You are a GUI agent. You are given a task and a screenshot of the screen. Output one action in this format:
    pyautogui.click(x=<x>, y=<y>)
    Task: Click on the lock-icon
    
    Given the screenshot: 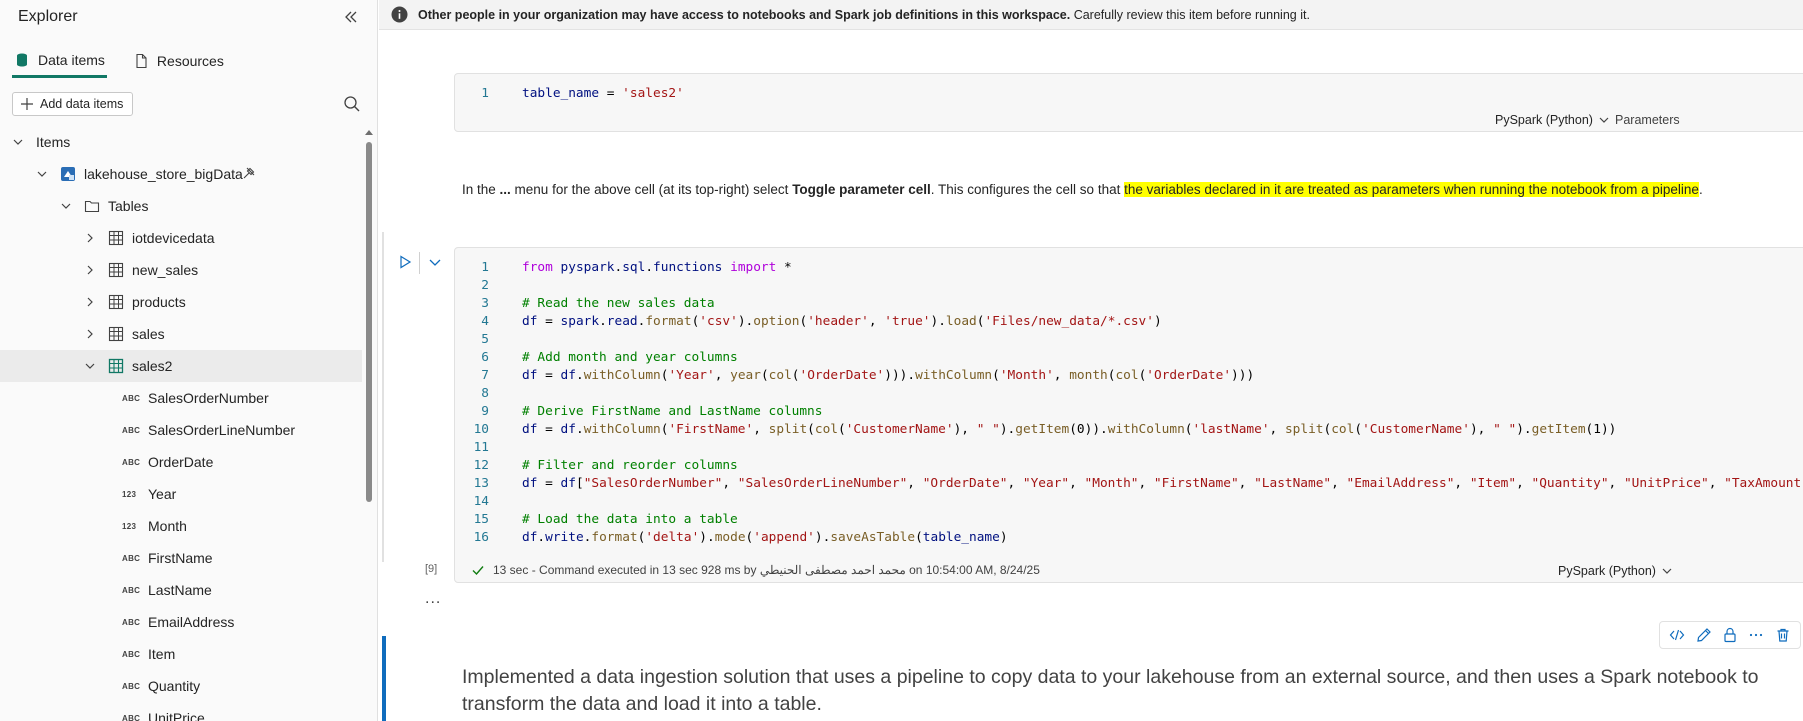 What is the action you would take?
    pyautogui.click(x=1730, y=635)
    